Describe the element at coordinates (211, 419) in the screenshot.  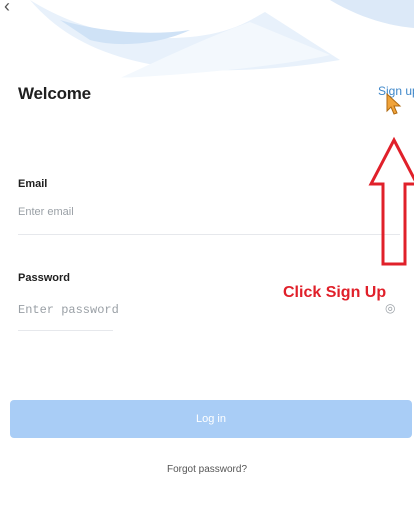
I see `login-button: Log in` at that location.